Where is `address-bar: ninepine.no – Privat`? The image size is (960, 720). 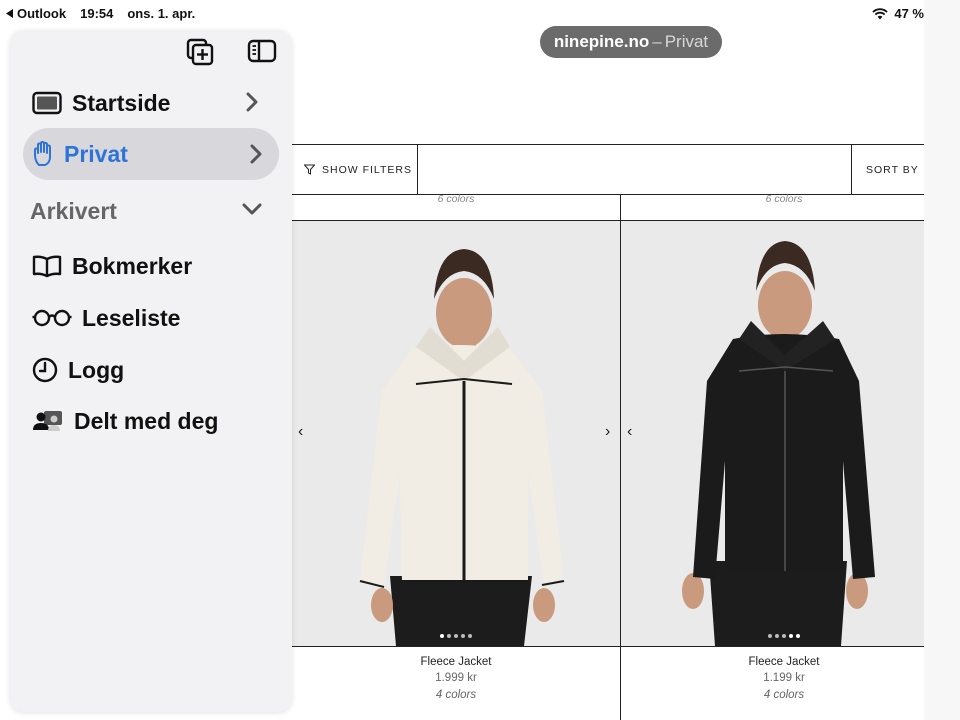 address-bar: ninepine.no – Privat is located at coordinates (631, 42).